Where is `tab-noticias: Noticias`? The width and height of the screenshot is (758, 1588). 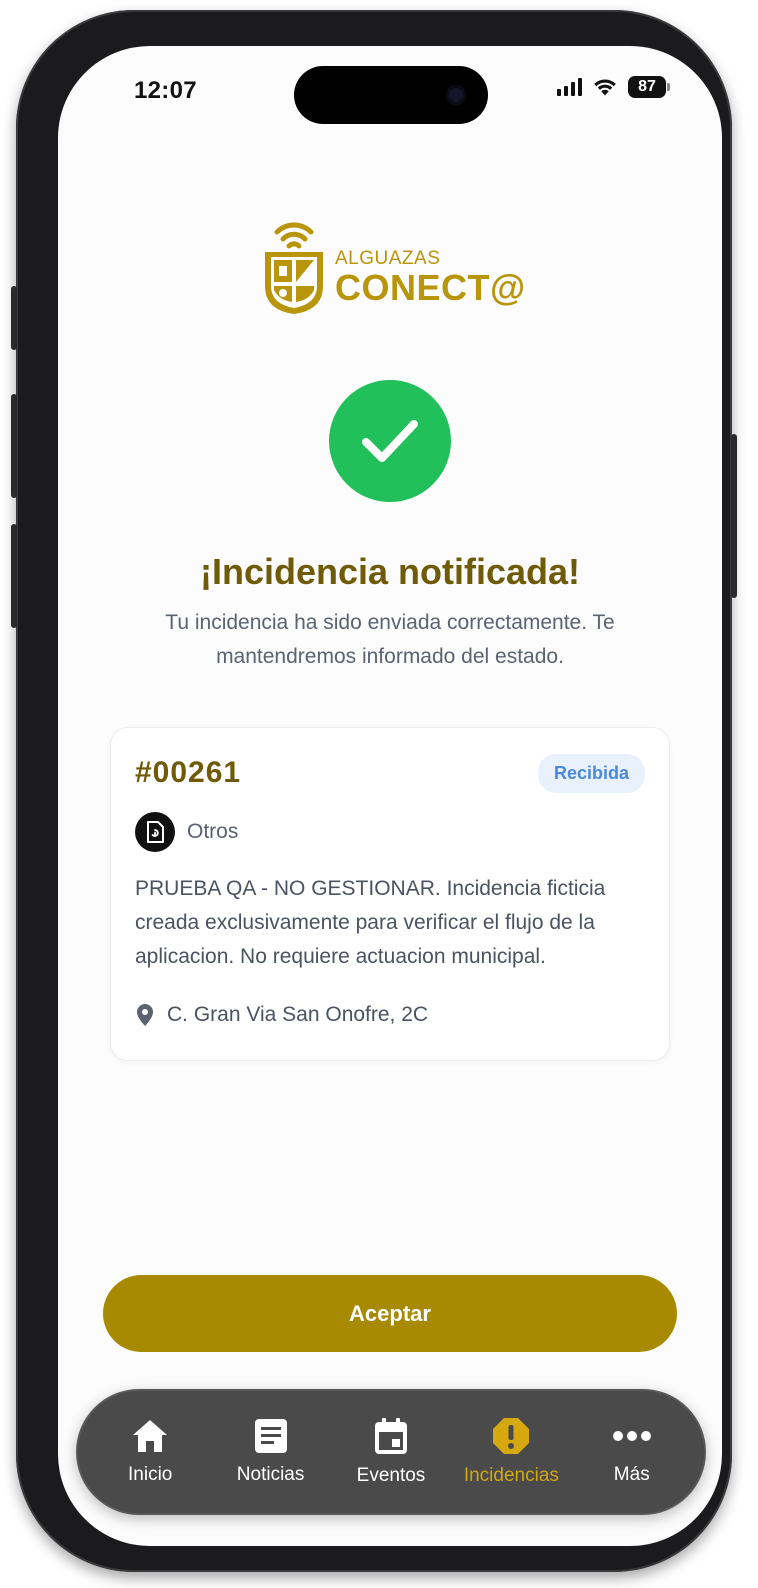 tab-noticias: Noticias is located at coordinates (271, 1452).